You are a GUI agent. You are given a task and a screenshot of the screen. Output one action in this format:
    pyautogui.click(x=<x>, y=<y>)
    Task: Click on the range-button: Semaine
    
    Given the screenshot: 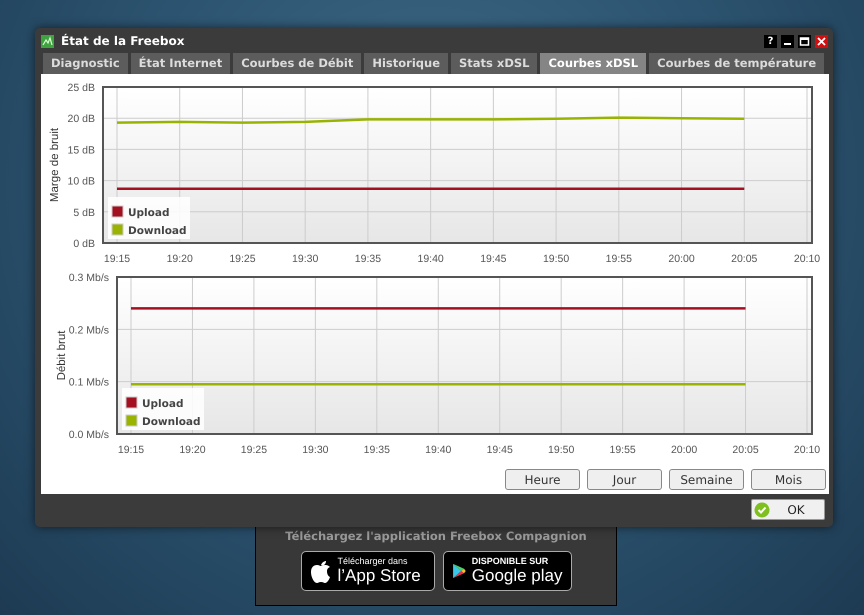 What is the action you would take?
    pyautogui.click(x=706, y=479)
    